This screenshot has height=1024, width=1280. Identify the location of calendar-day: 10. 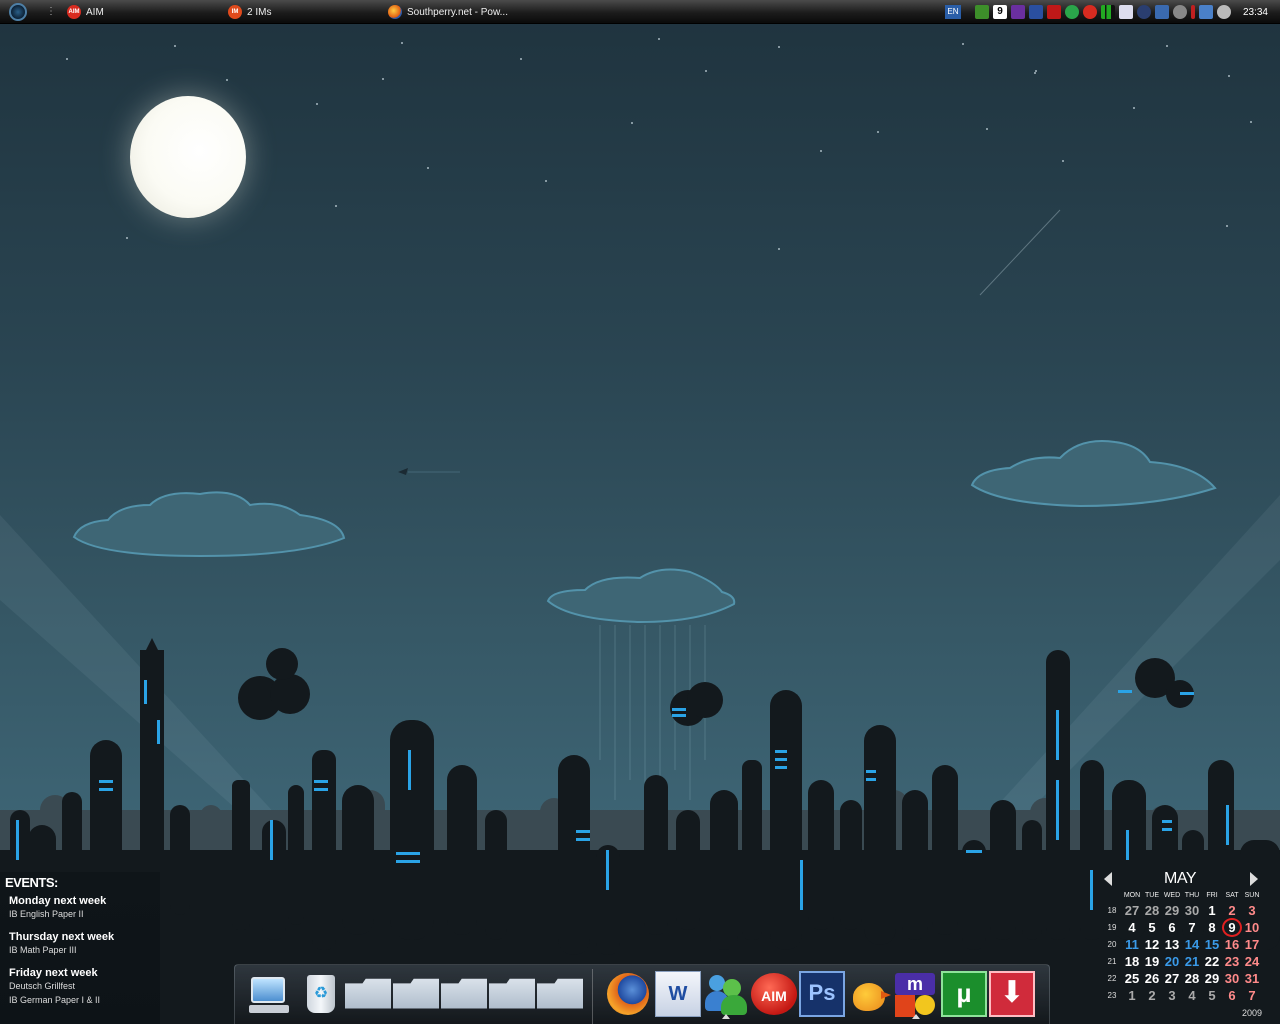
(1252, 927).